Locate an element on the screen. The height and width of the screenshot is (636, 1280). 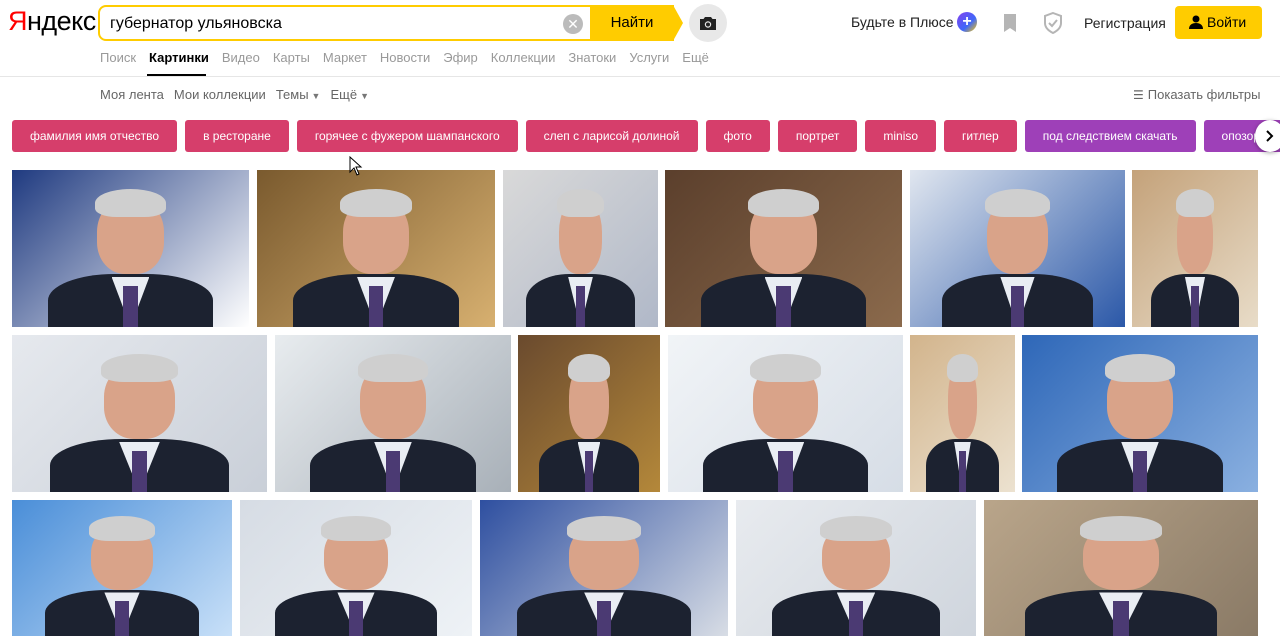
my-feed-link: Моя лента is located at coordinates (132, 94).